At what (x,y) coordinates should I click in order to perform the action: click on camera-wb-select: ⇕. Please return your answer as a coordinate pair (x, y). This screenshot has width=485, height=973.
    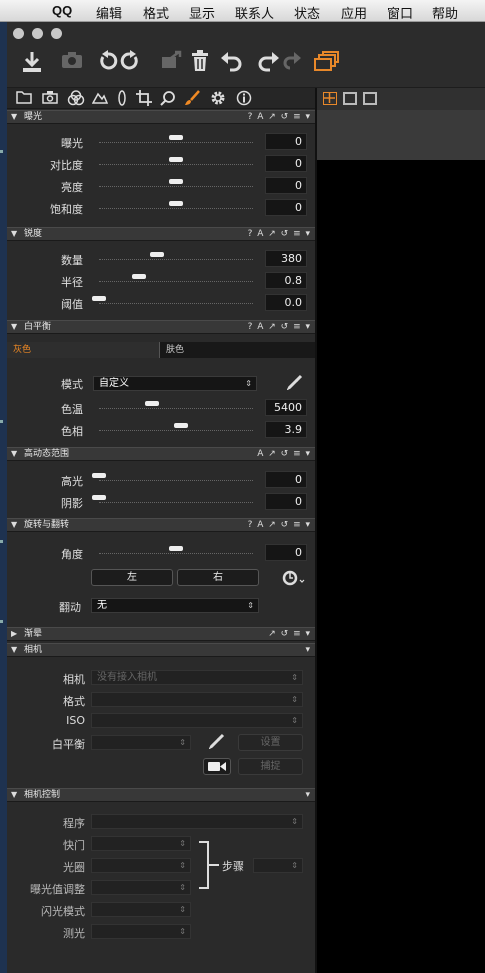
    Looking at the image, I should click on (141, 742).